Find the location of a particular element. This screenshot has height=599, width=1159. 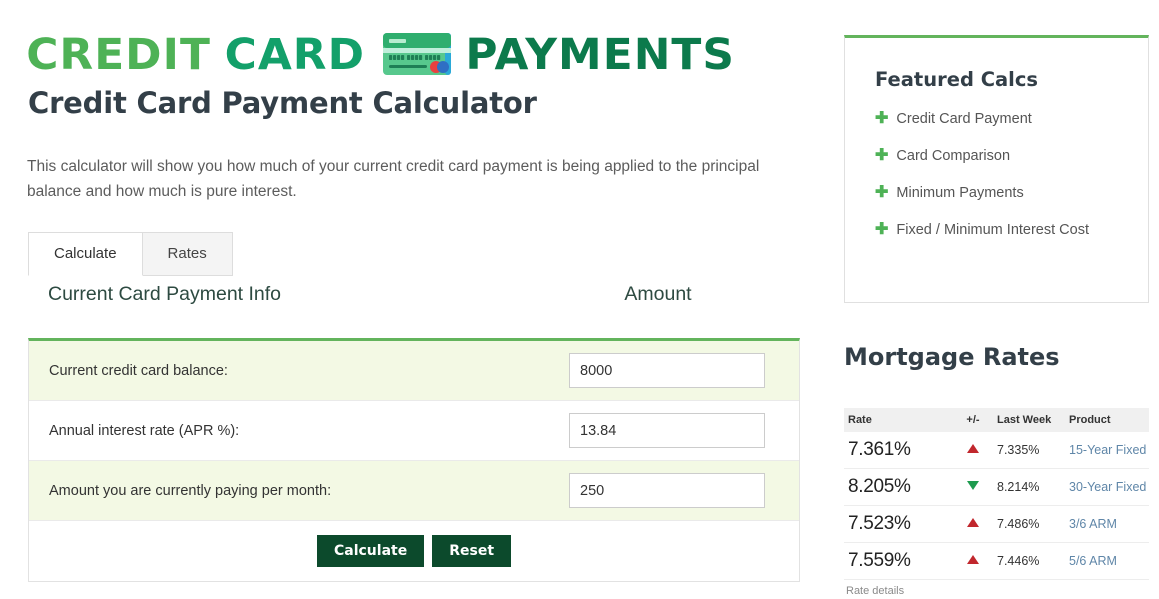

rate-value: 7.523% is located at coordinates (879, 523).